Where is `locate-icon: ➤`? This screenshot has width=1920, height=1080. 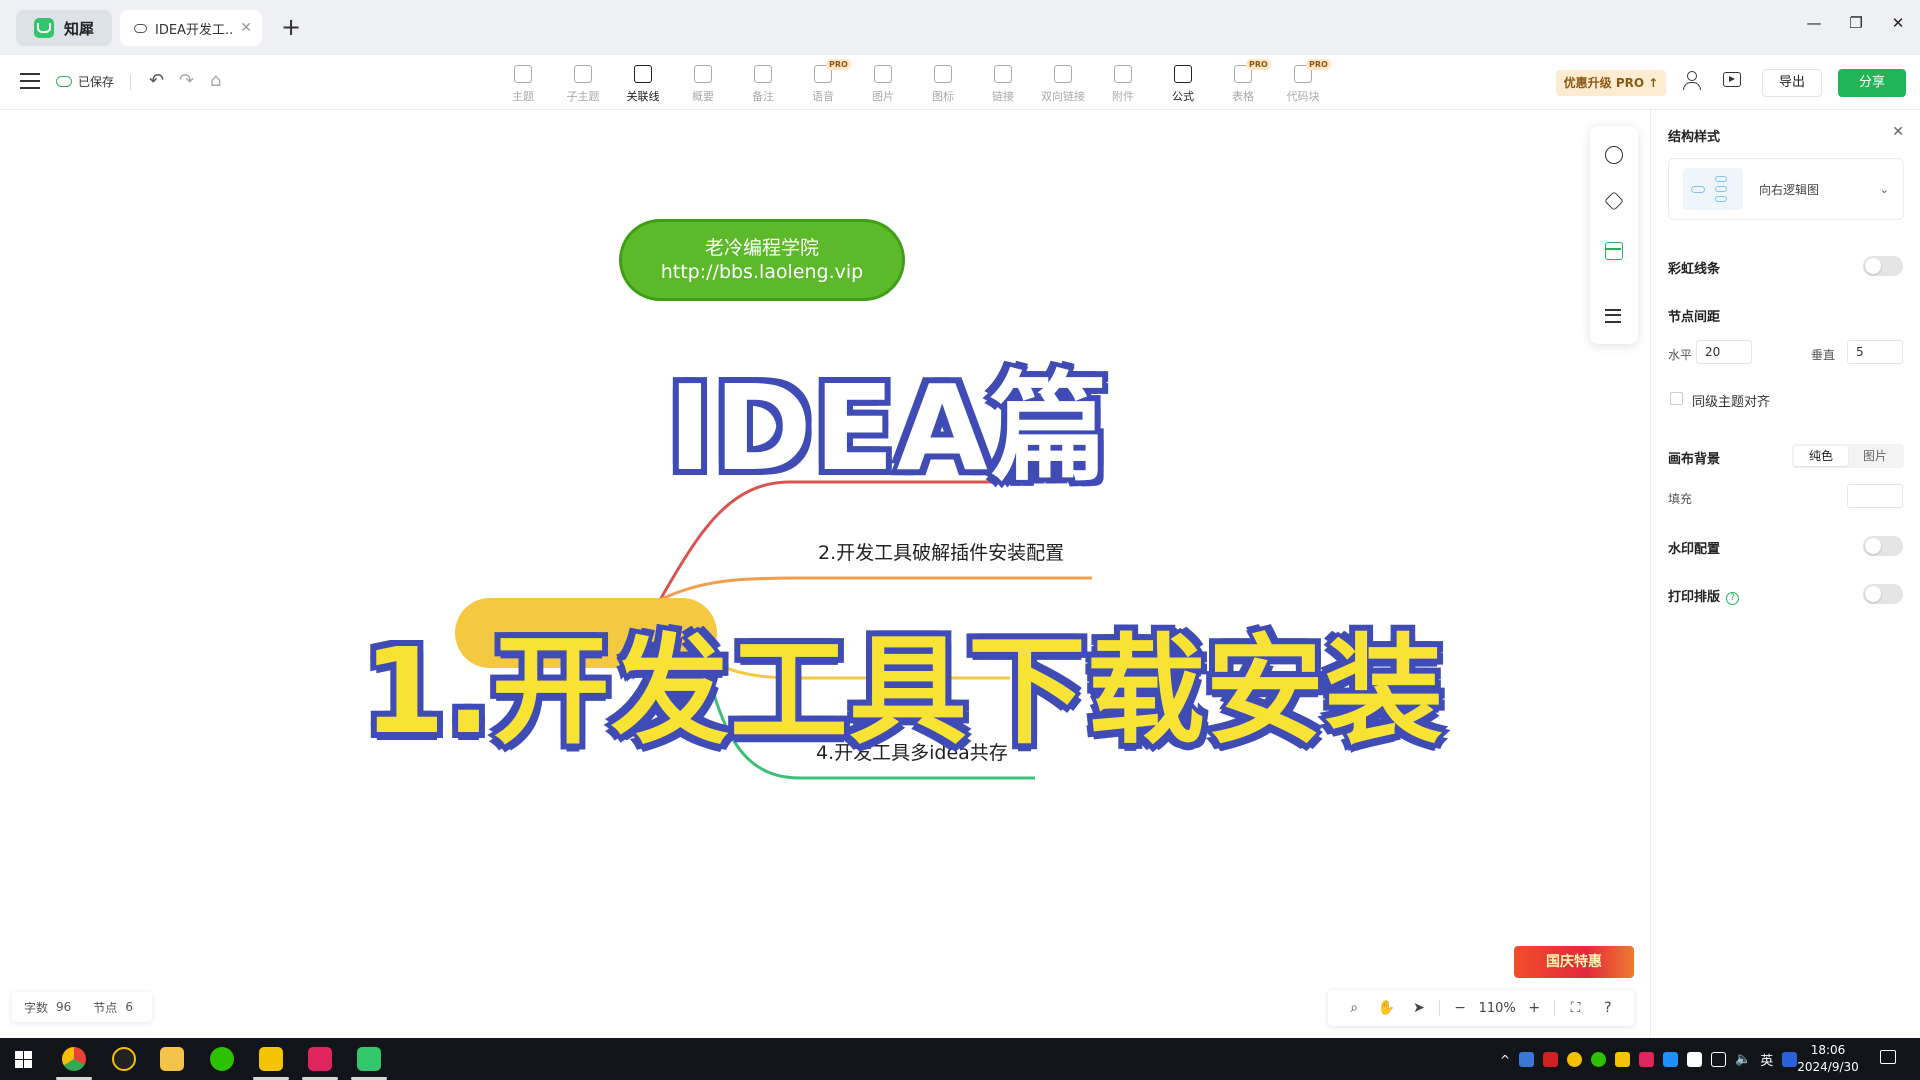
locate-icon: ➤ is located at coordinates (1419, 1008).